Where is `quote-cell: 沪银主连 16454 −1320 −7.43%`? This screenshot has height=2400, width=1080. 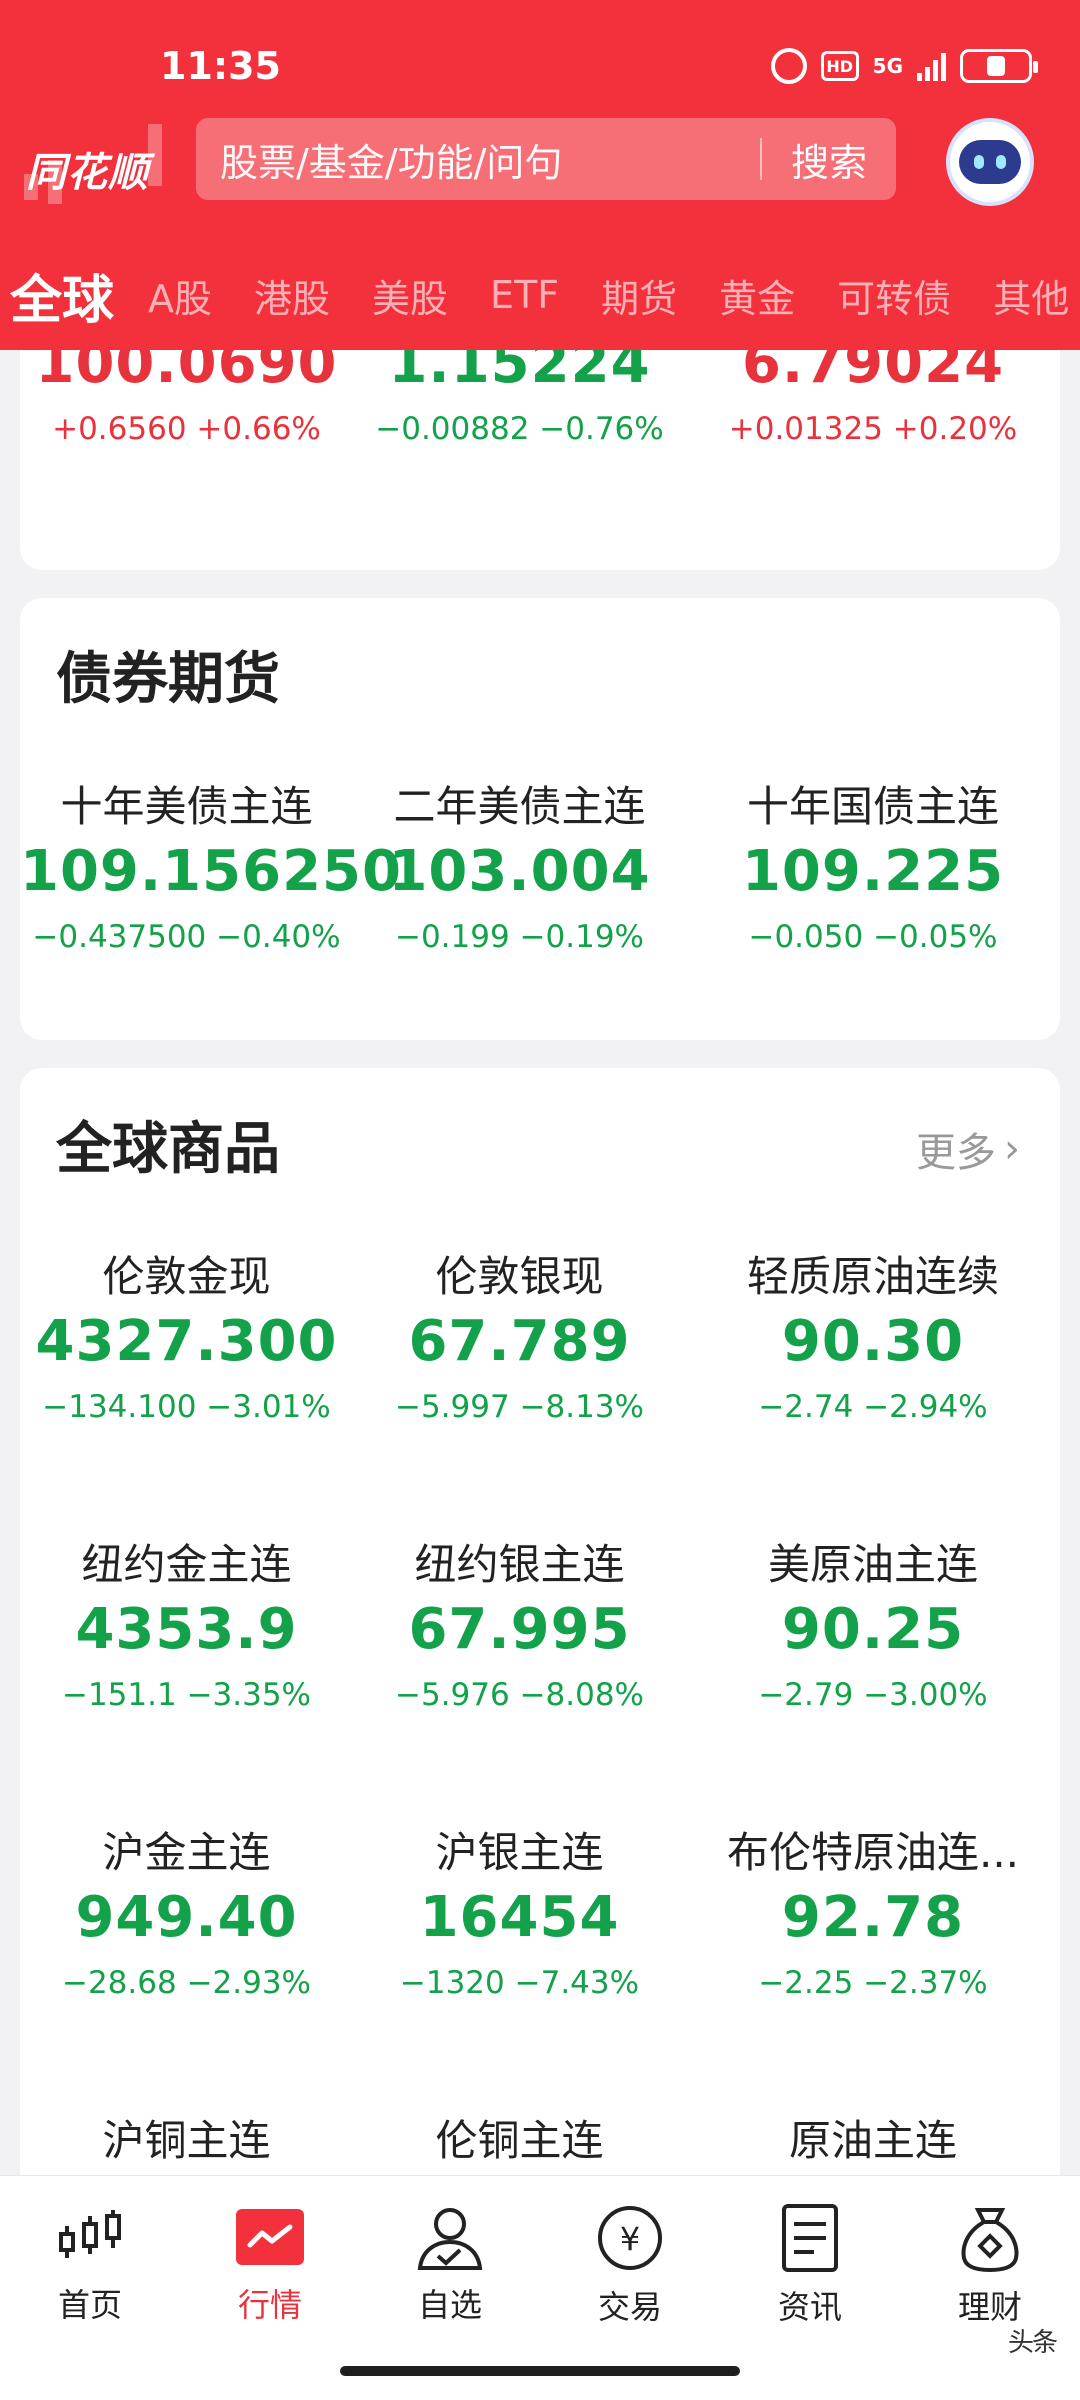
quote-cell: 沪银主连 16454 −1320 −7.43% is located at coordinates (519, 1970).